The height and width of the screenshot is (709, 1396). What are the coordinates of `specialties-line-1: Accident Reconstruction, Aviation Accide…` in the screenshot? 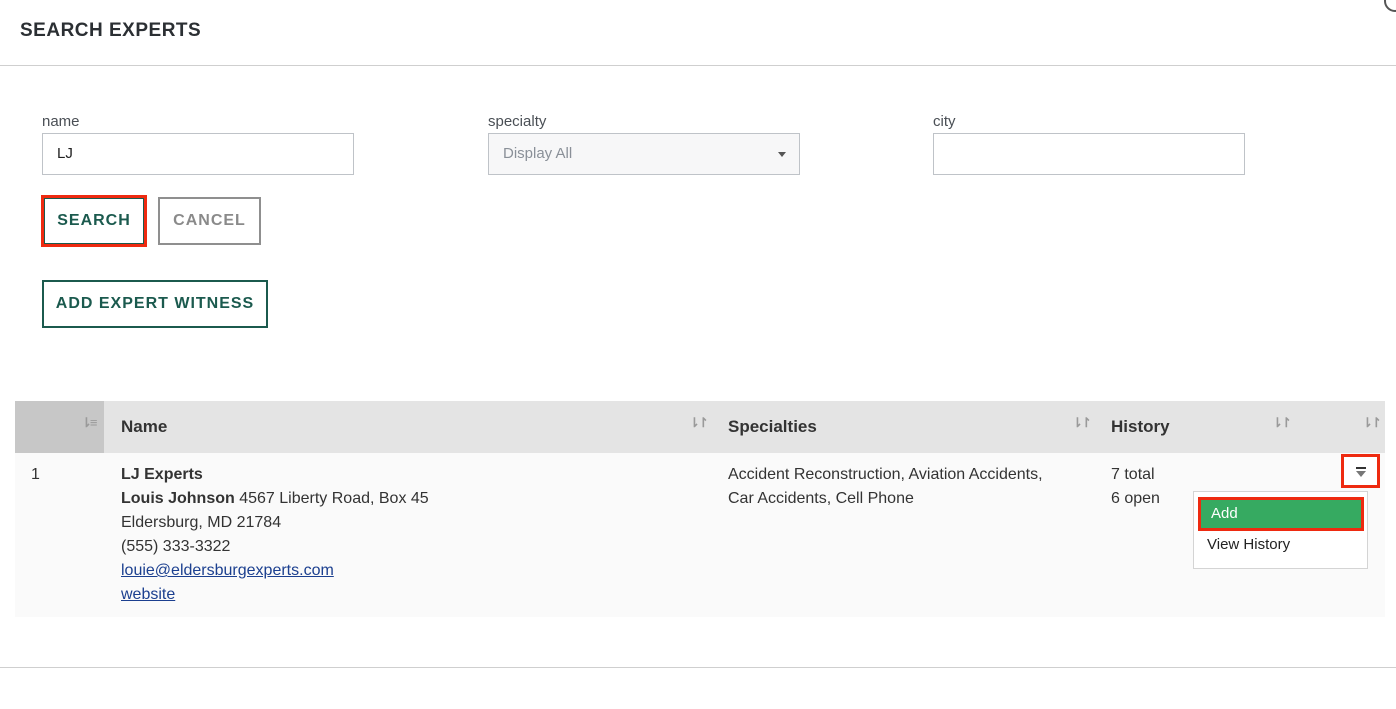 It's located at (885, 474).